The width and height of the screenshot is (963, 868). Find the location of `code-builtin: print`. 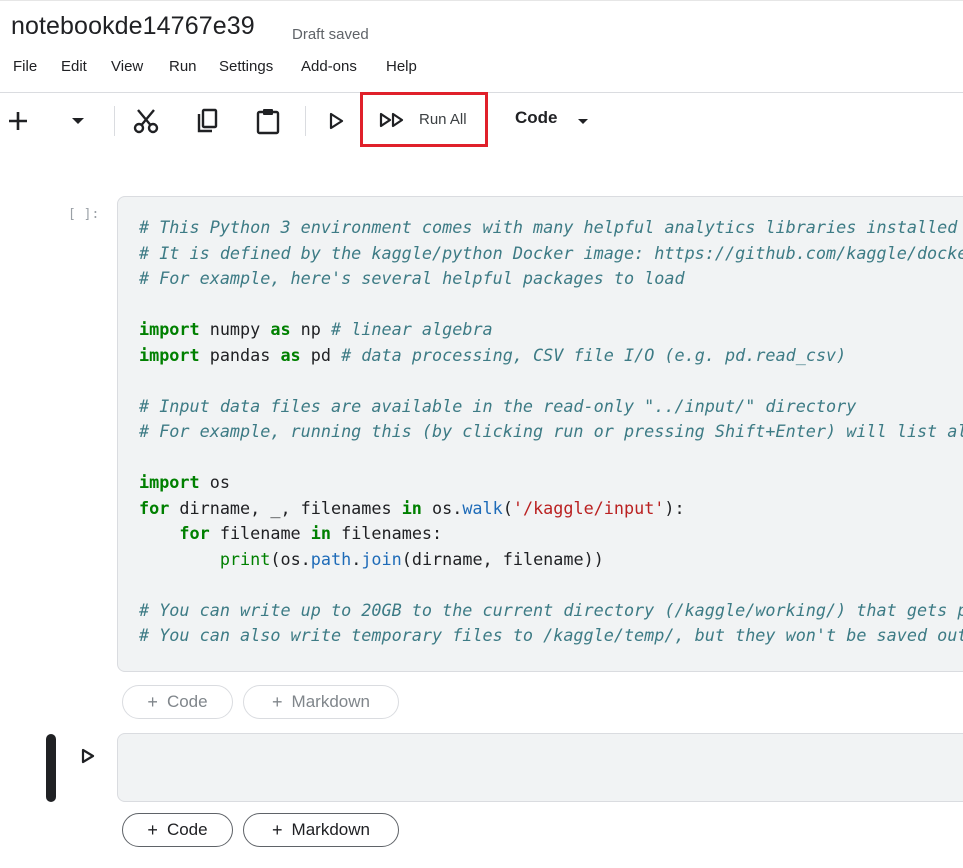

code-builtin: print is located at coordinates (245, 558).